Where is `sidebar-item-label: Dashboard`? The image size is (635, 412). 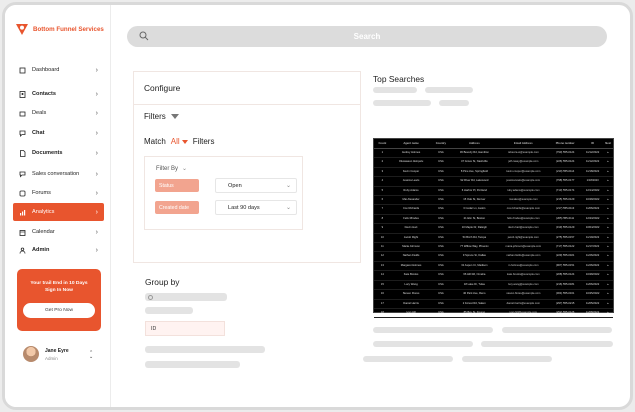 sidebar-item-label: Dashboard is located at coordinates (46, 70).